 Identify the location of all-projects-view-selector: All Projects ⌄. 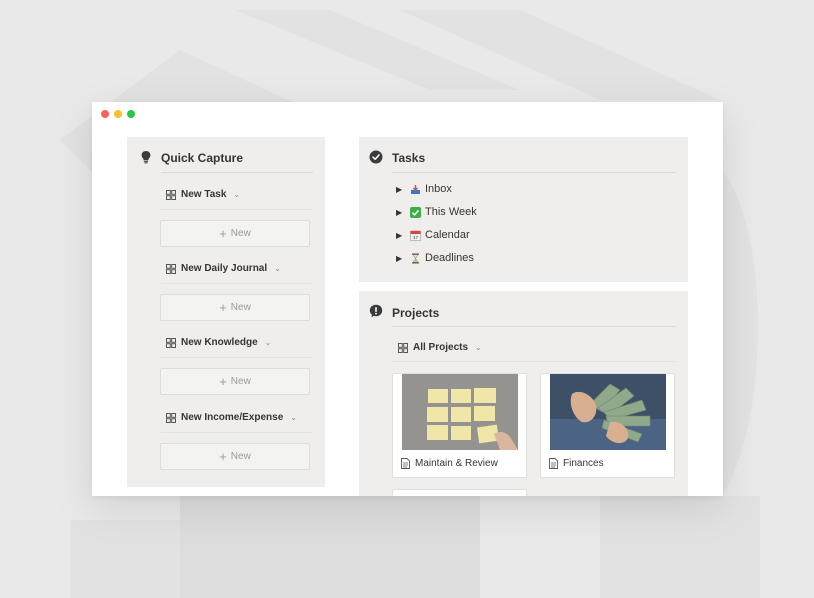
(440, 347).